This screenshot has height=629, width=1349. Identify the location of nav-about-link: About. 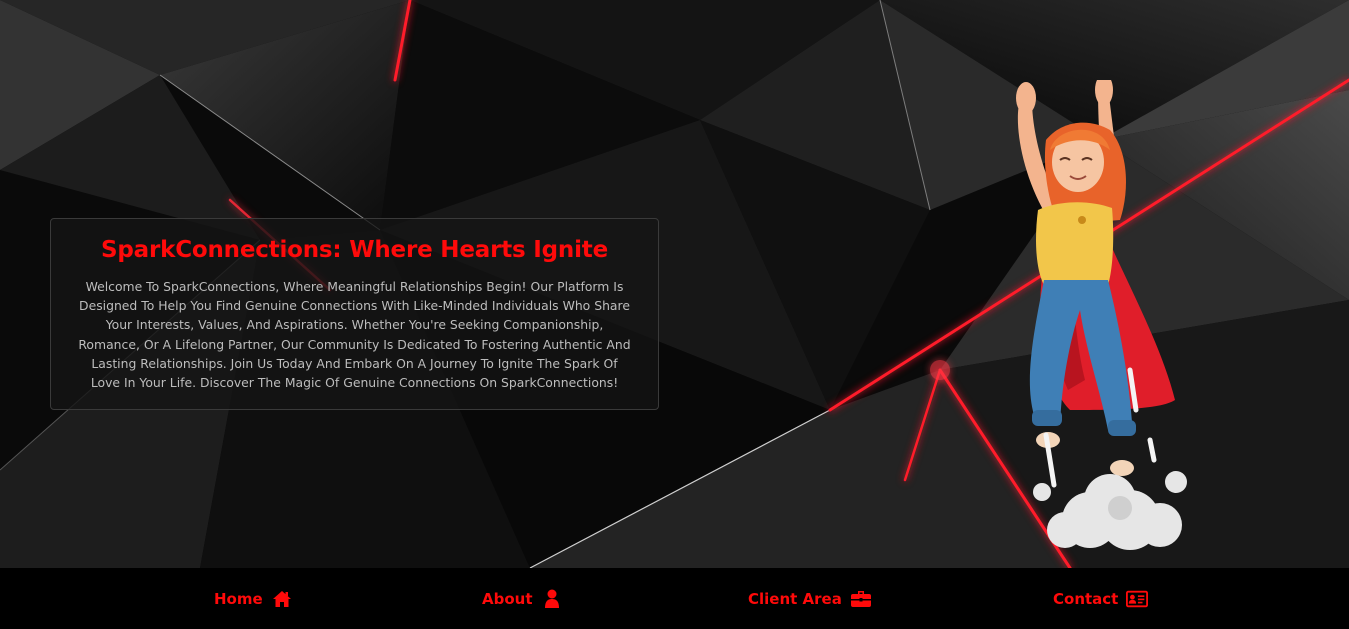
(522, 598).